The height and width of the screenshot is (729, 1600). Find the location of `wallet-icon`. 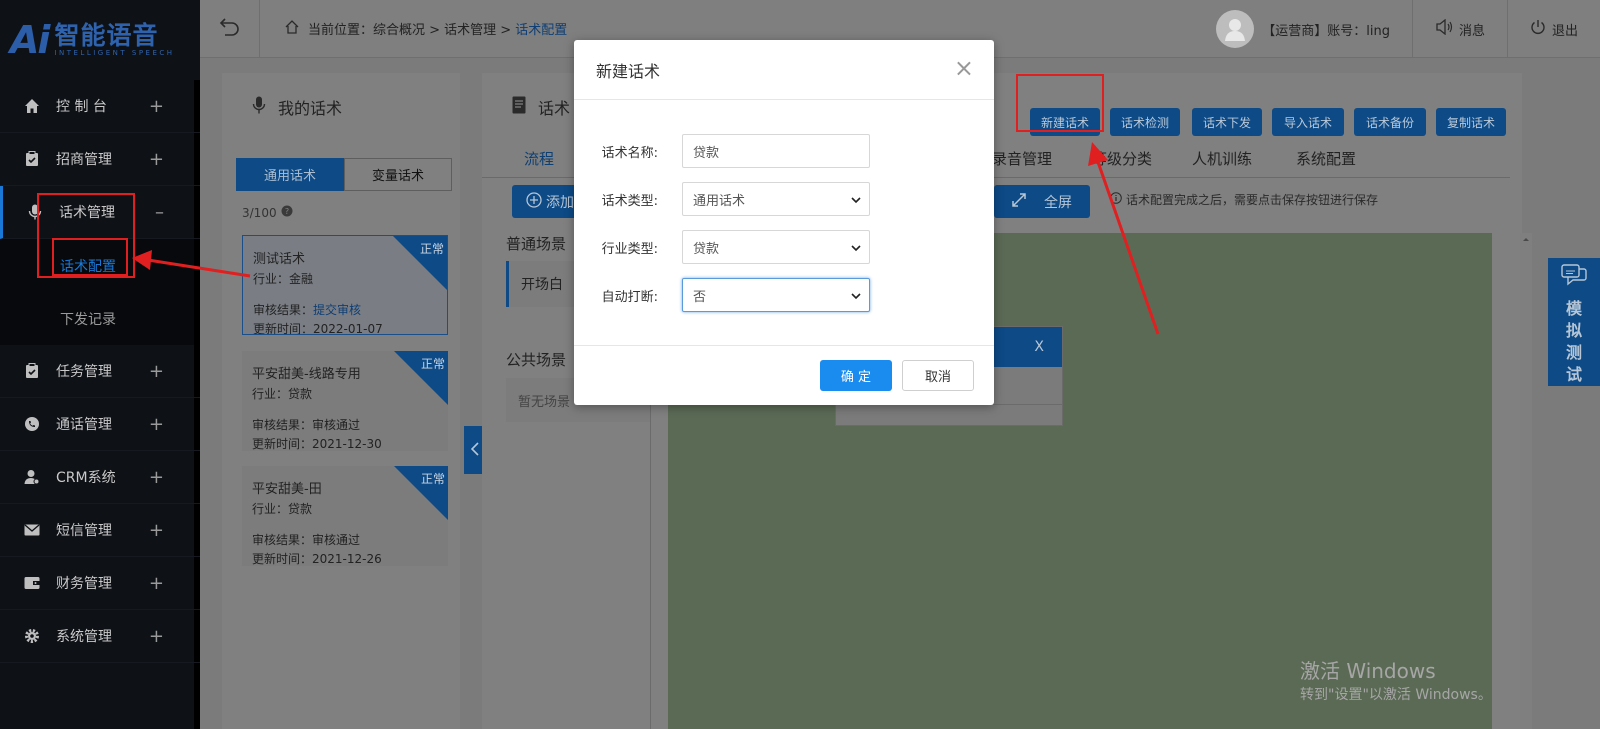

wallet-icon is located at coordinates (32, 583).